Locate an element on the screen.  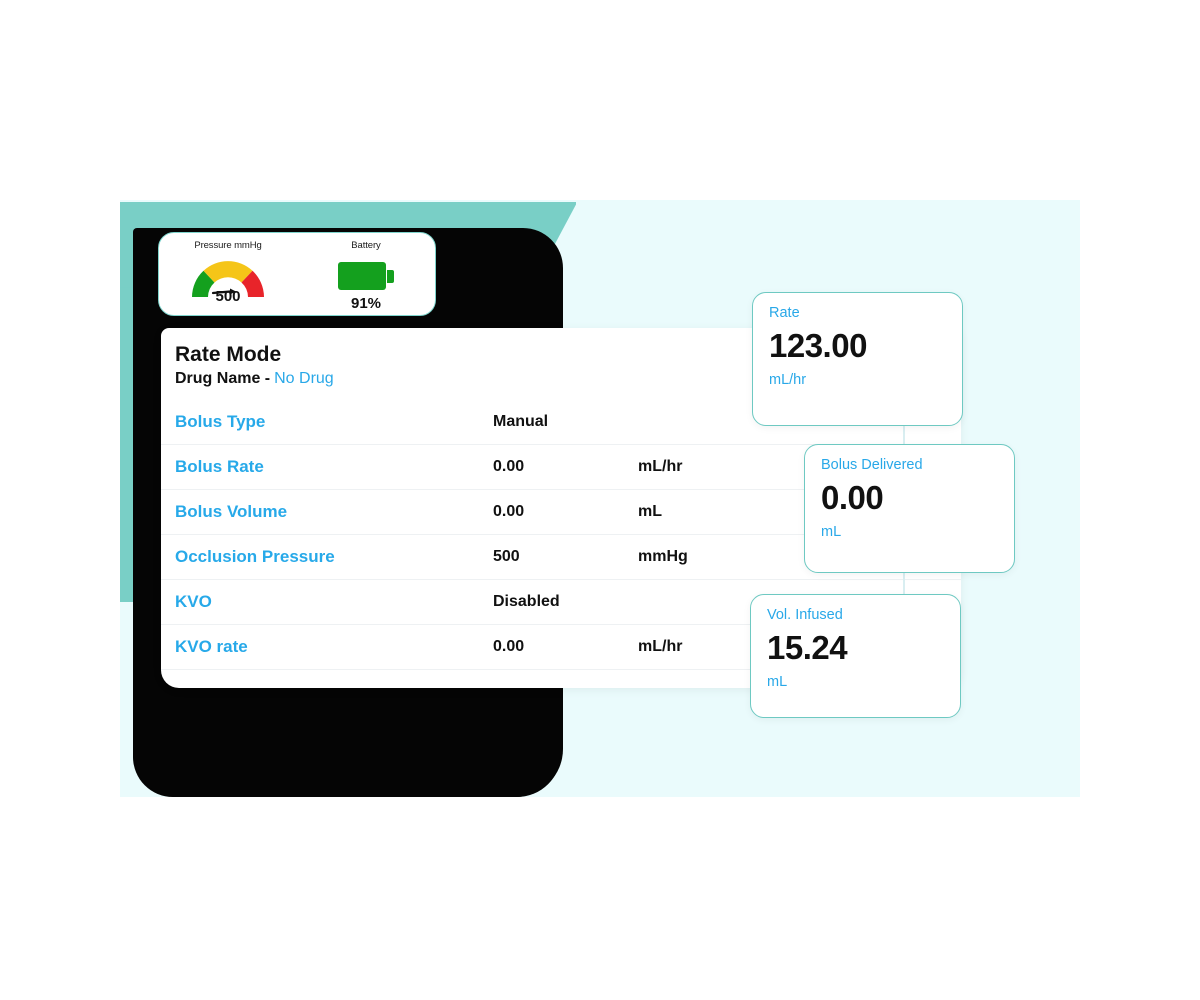
status-strip: Pressure mmHg 500 Battery 91% is located at coordinates (297, 274).